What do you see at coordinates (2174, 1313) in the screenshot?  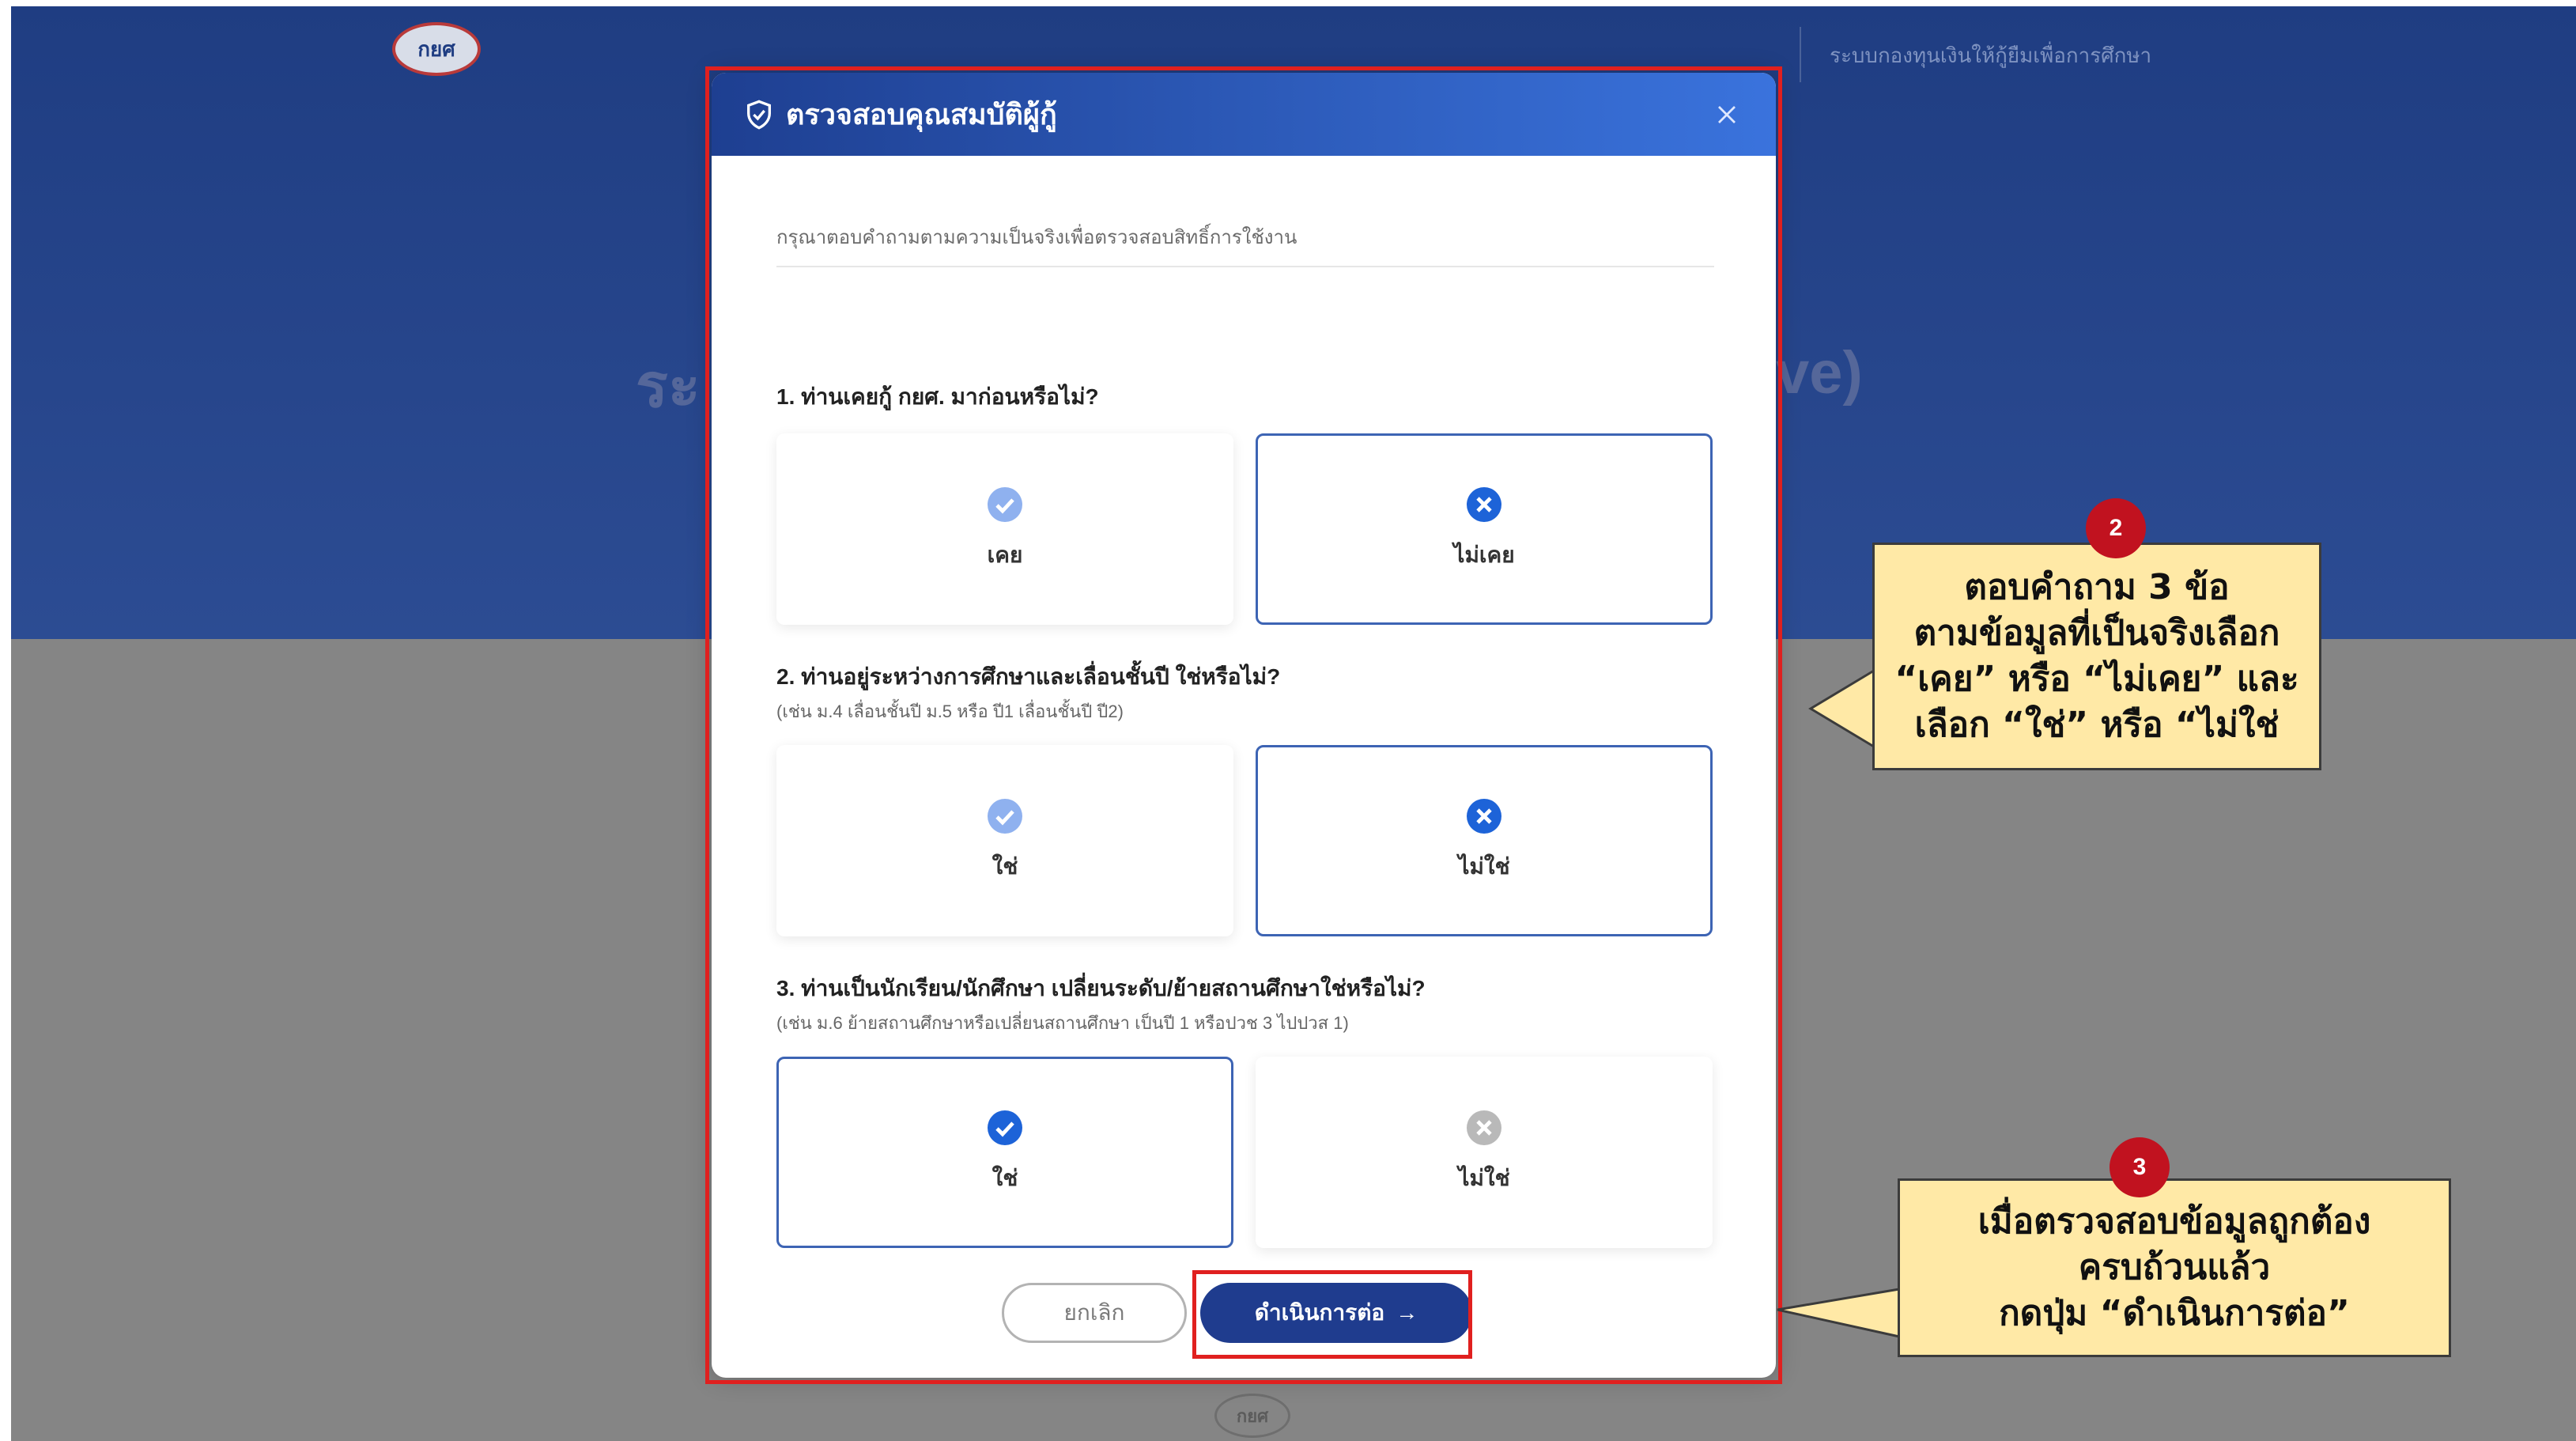 I see `callout-line: กดปุ่ม “ดำเนินการต่อ”` at bounding box center [2174, 1313].